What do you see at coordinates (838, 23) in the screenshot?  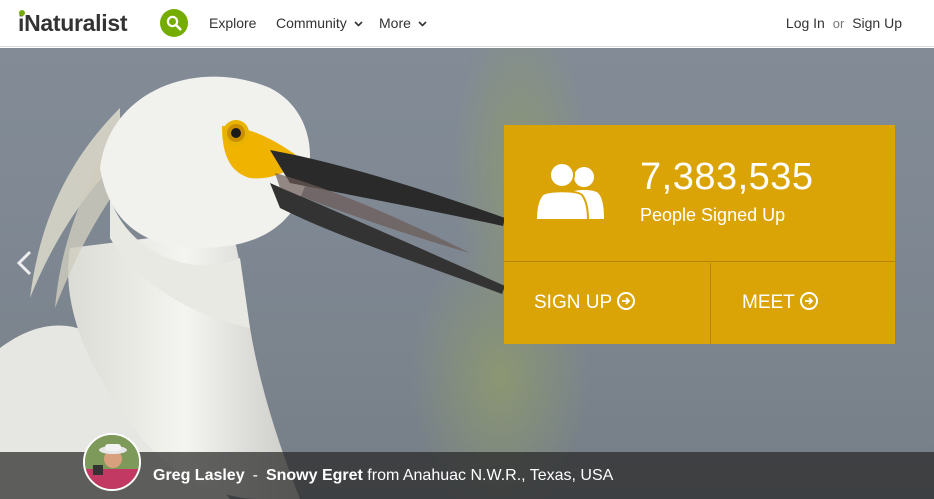 I see `or-text: or` at bounding box center [838, 23].